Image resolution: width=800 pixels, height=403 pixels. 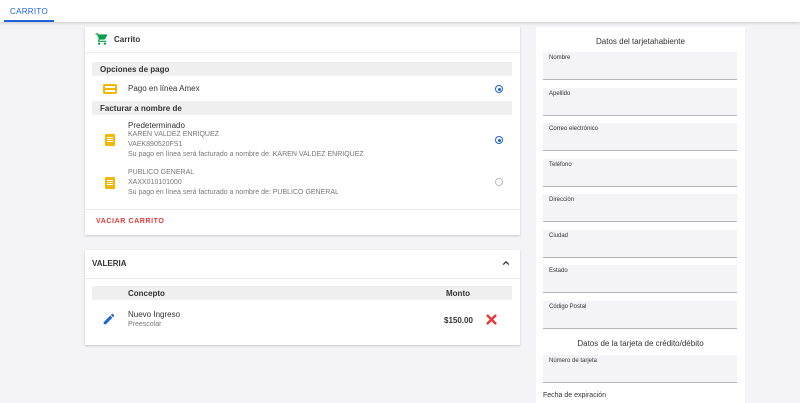 I want to click on name-input, so click(x=639, y=71).